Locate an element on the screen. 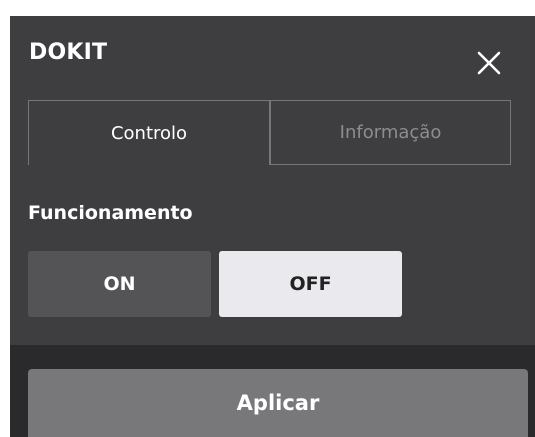  close-button is located at coordinates (489, 63).